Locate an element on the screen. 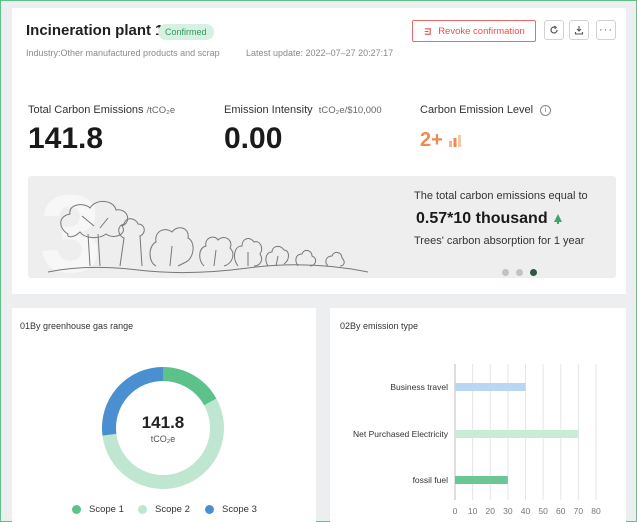 This screenshot has height=522, width=637. legend-scope-2: Scope 2 is located at coordinates (164, 509).